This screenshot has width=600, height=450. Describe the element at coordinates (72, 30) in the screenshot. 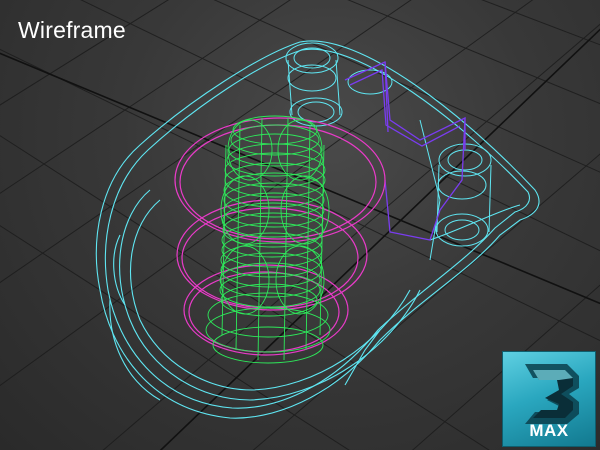

I see `viewport-label: Wireframe` at that location.